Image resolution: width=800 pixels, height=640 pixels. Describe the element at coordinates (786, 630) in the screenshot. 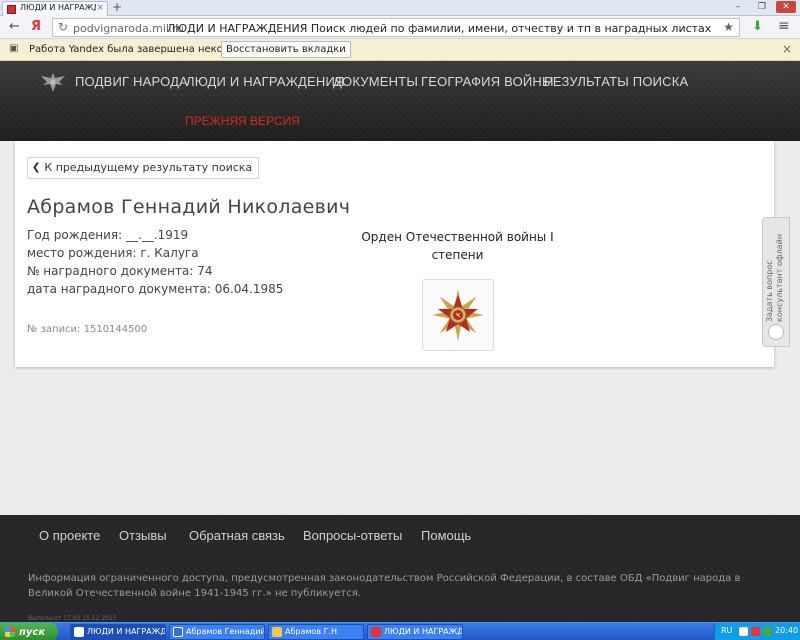

I see `tray-clock: 20:40` at that location.